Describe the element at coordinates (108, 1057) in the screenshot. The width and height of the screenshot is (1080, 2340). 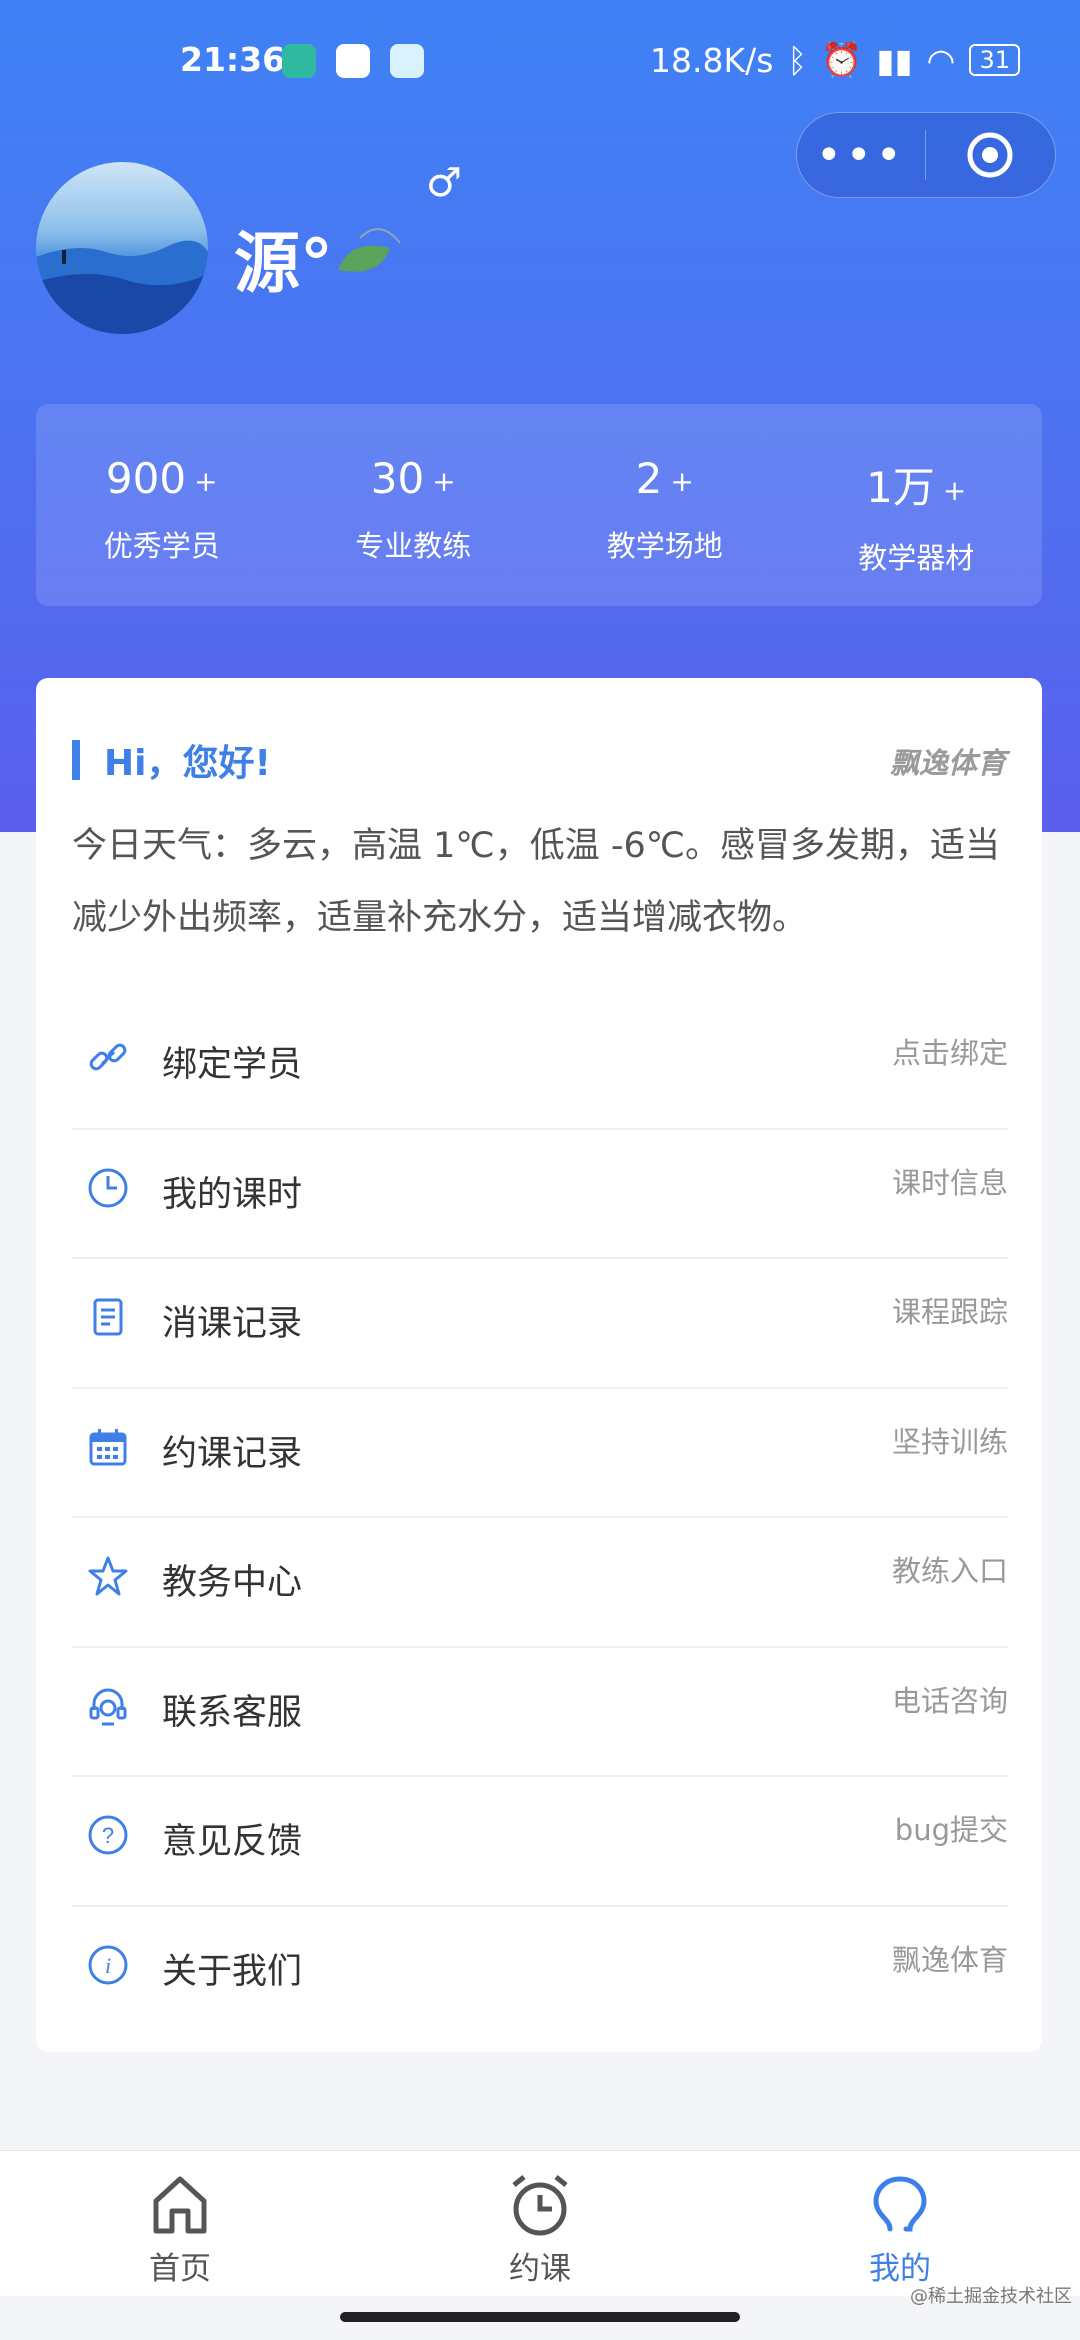
I see `link-icon` at that location.